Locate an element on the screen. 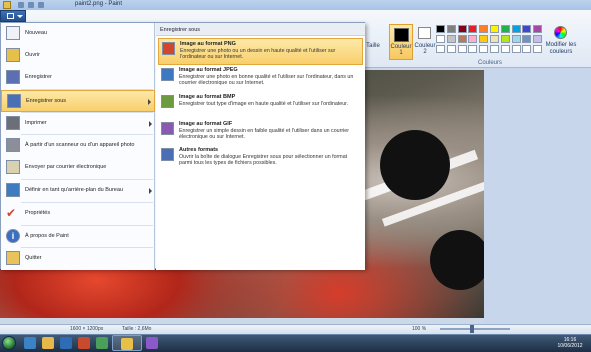 The image size is (591, 352). app-menu-item: i À propos de Paint is located at coordinates (78, 237).